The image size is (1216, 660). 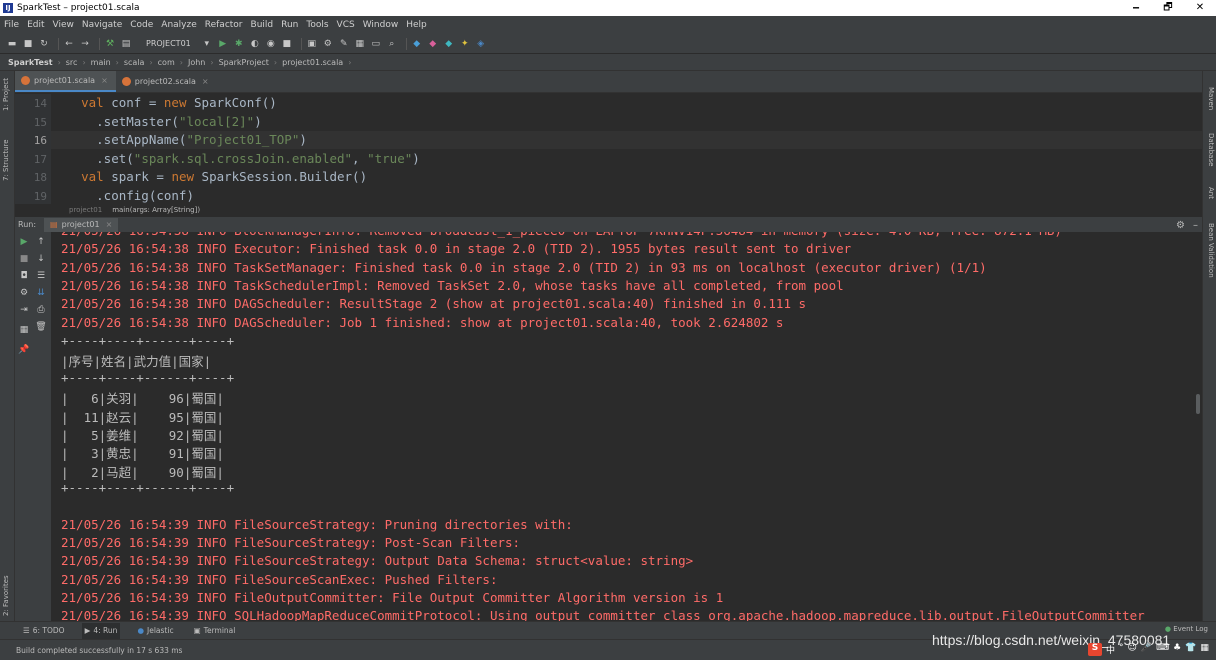 What do you see at coordinates (1136, 8) in the screenshot?
I see `minimize-button: 🗕` at bounding box center [1136, 8].